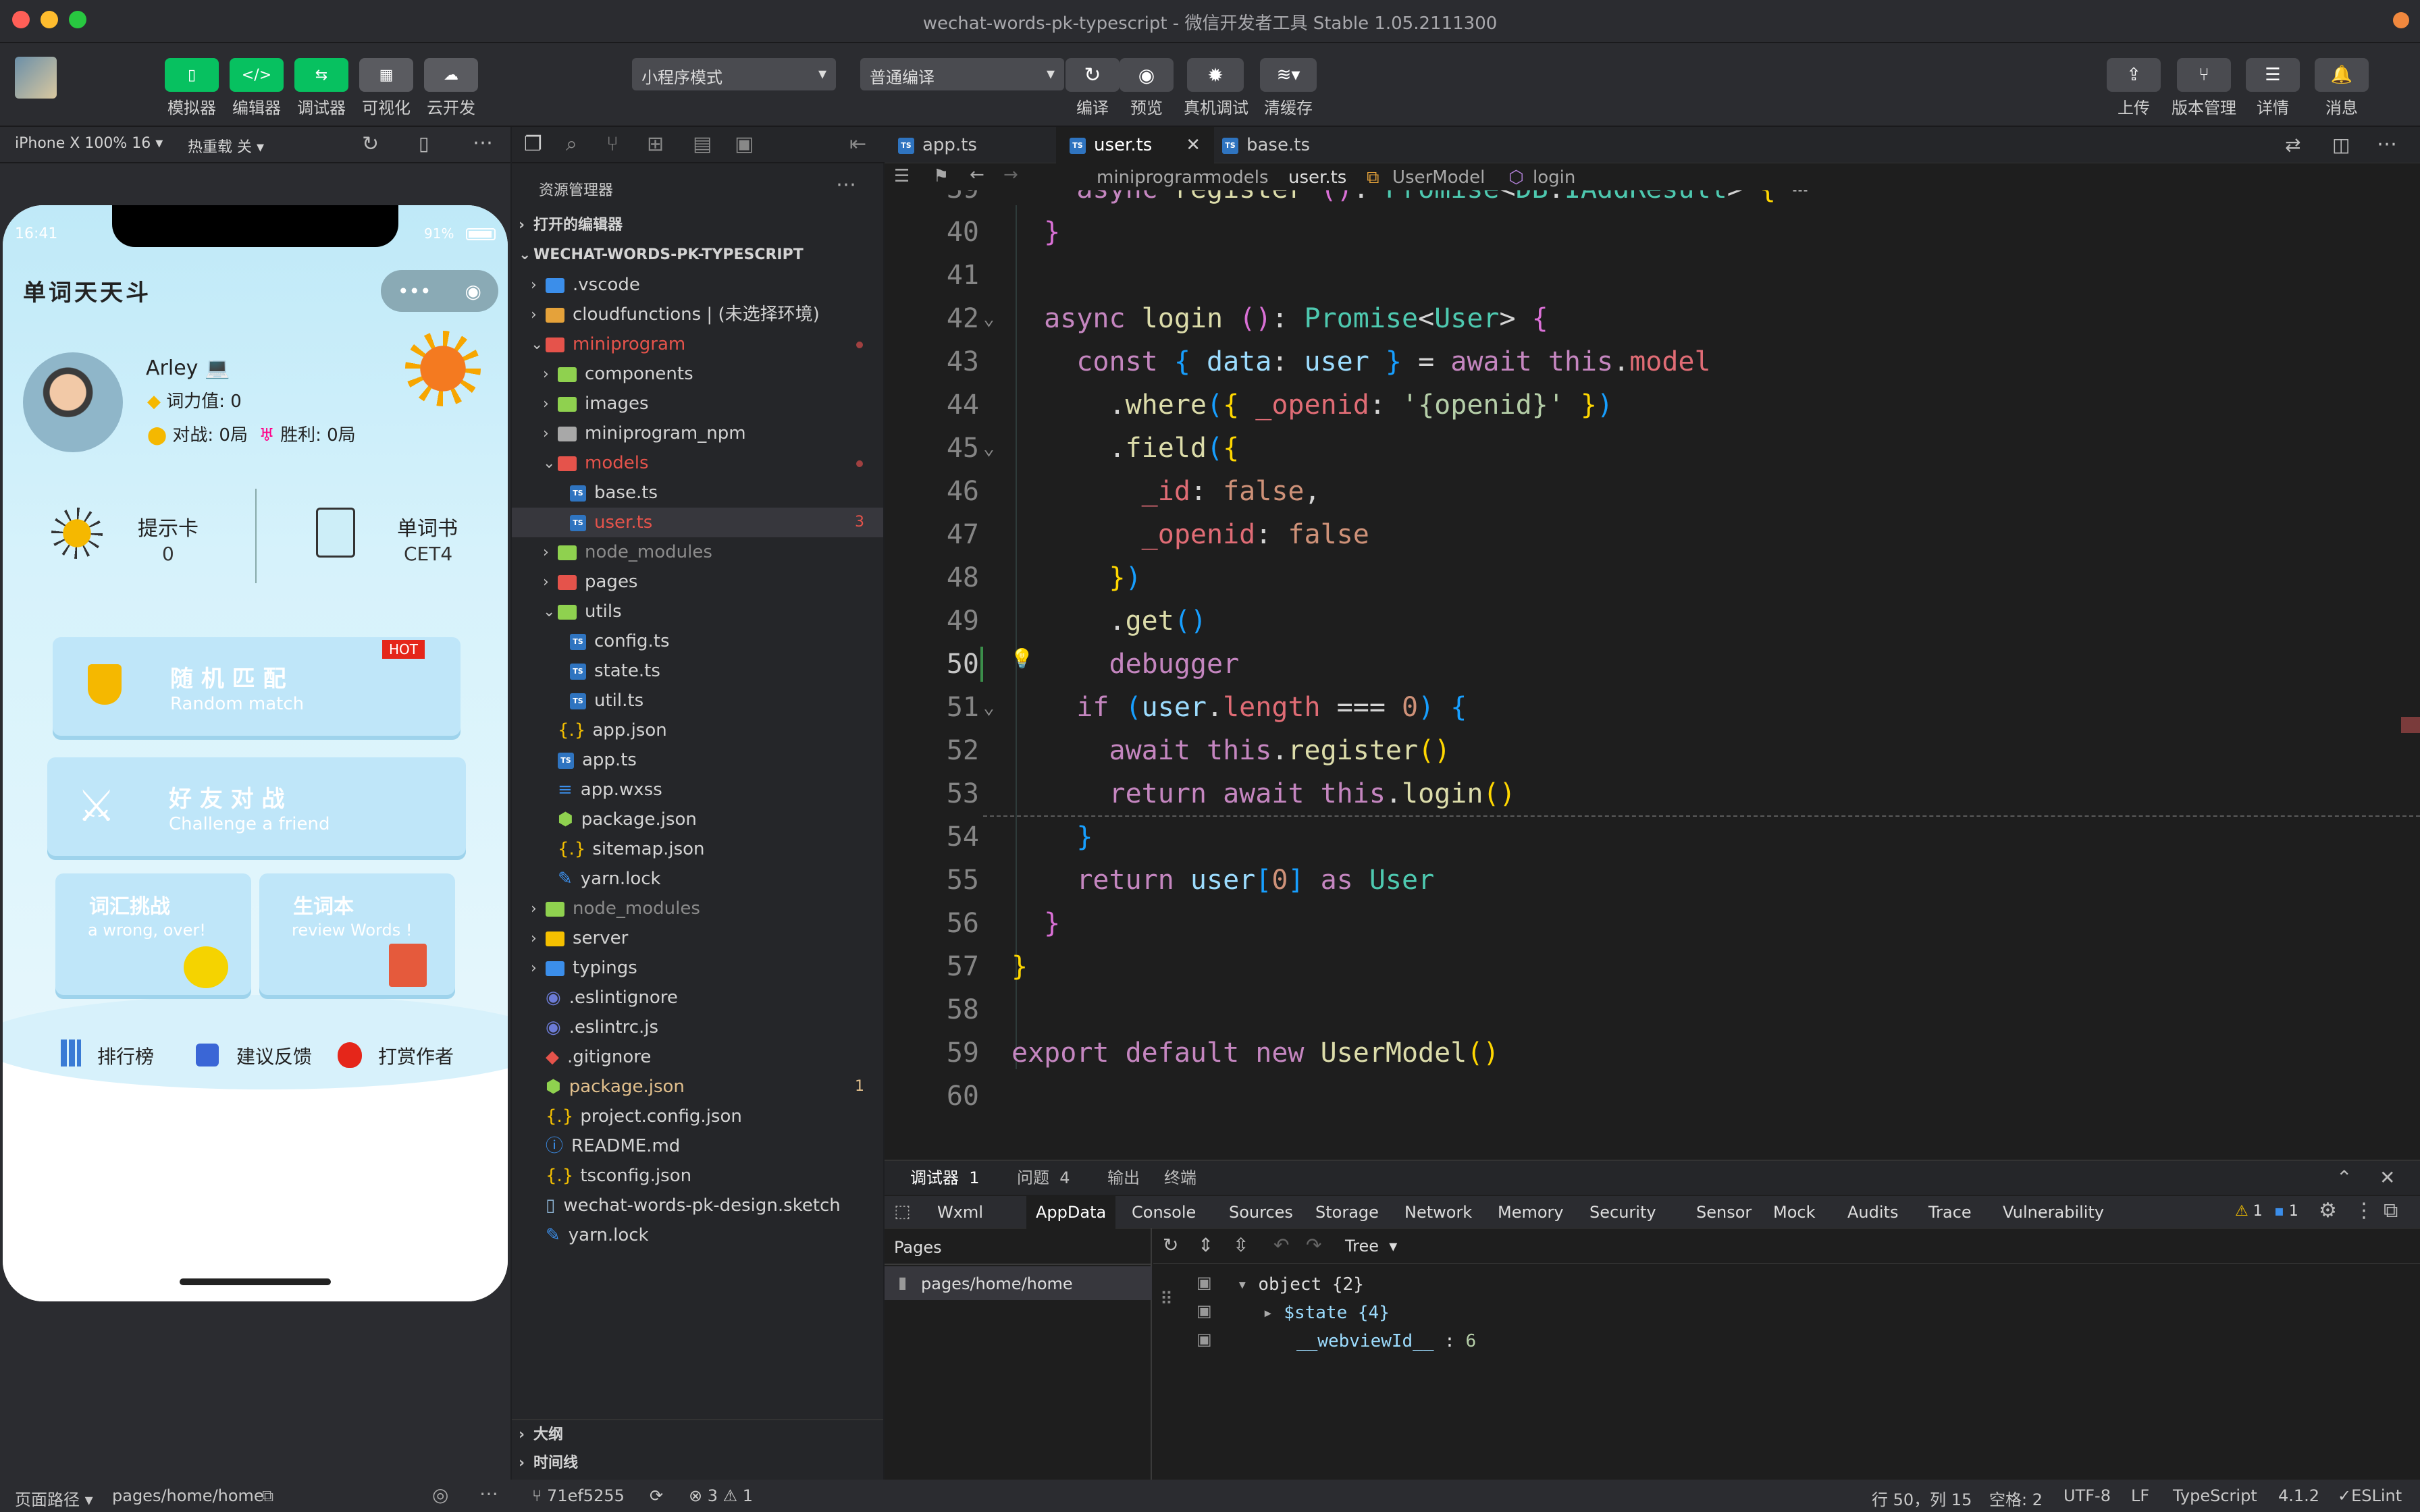  What do you see at coordinates (972, 145) in the screenshot?
I see `tab-app-ts: TS app.ts` at bounding box center [972, 145].